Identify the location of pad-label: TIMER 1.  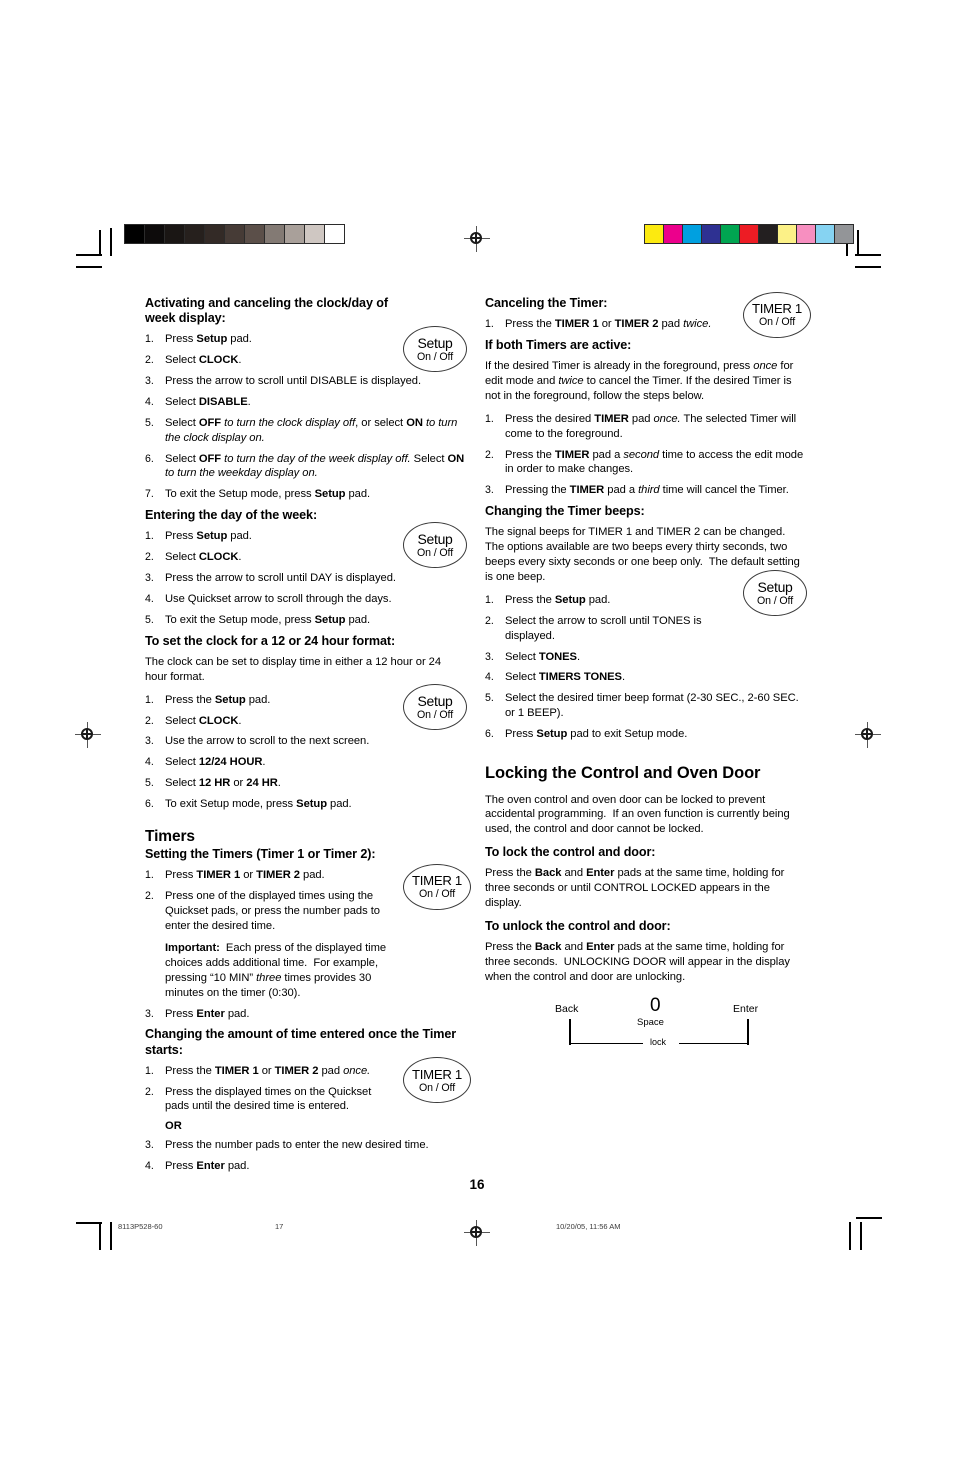
(777, 309).